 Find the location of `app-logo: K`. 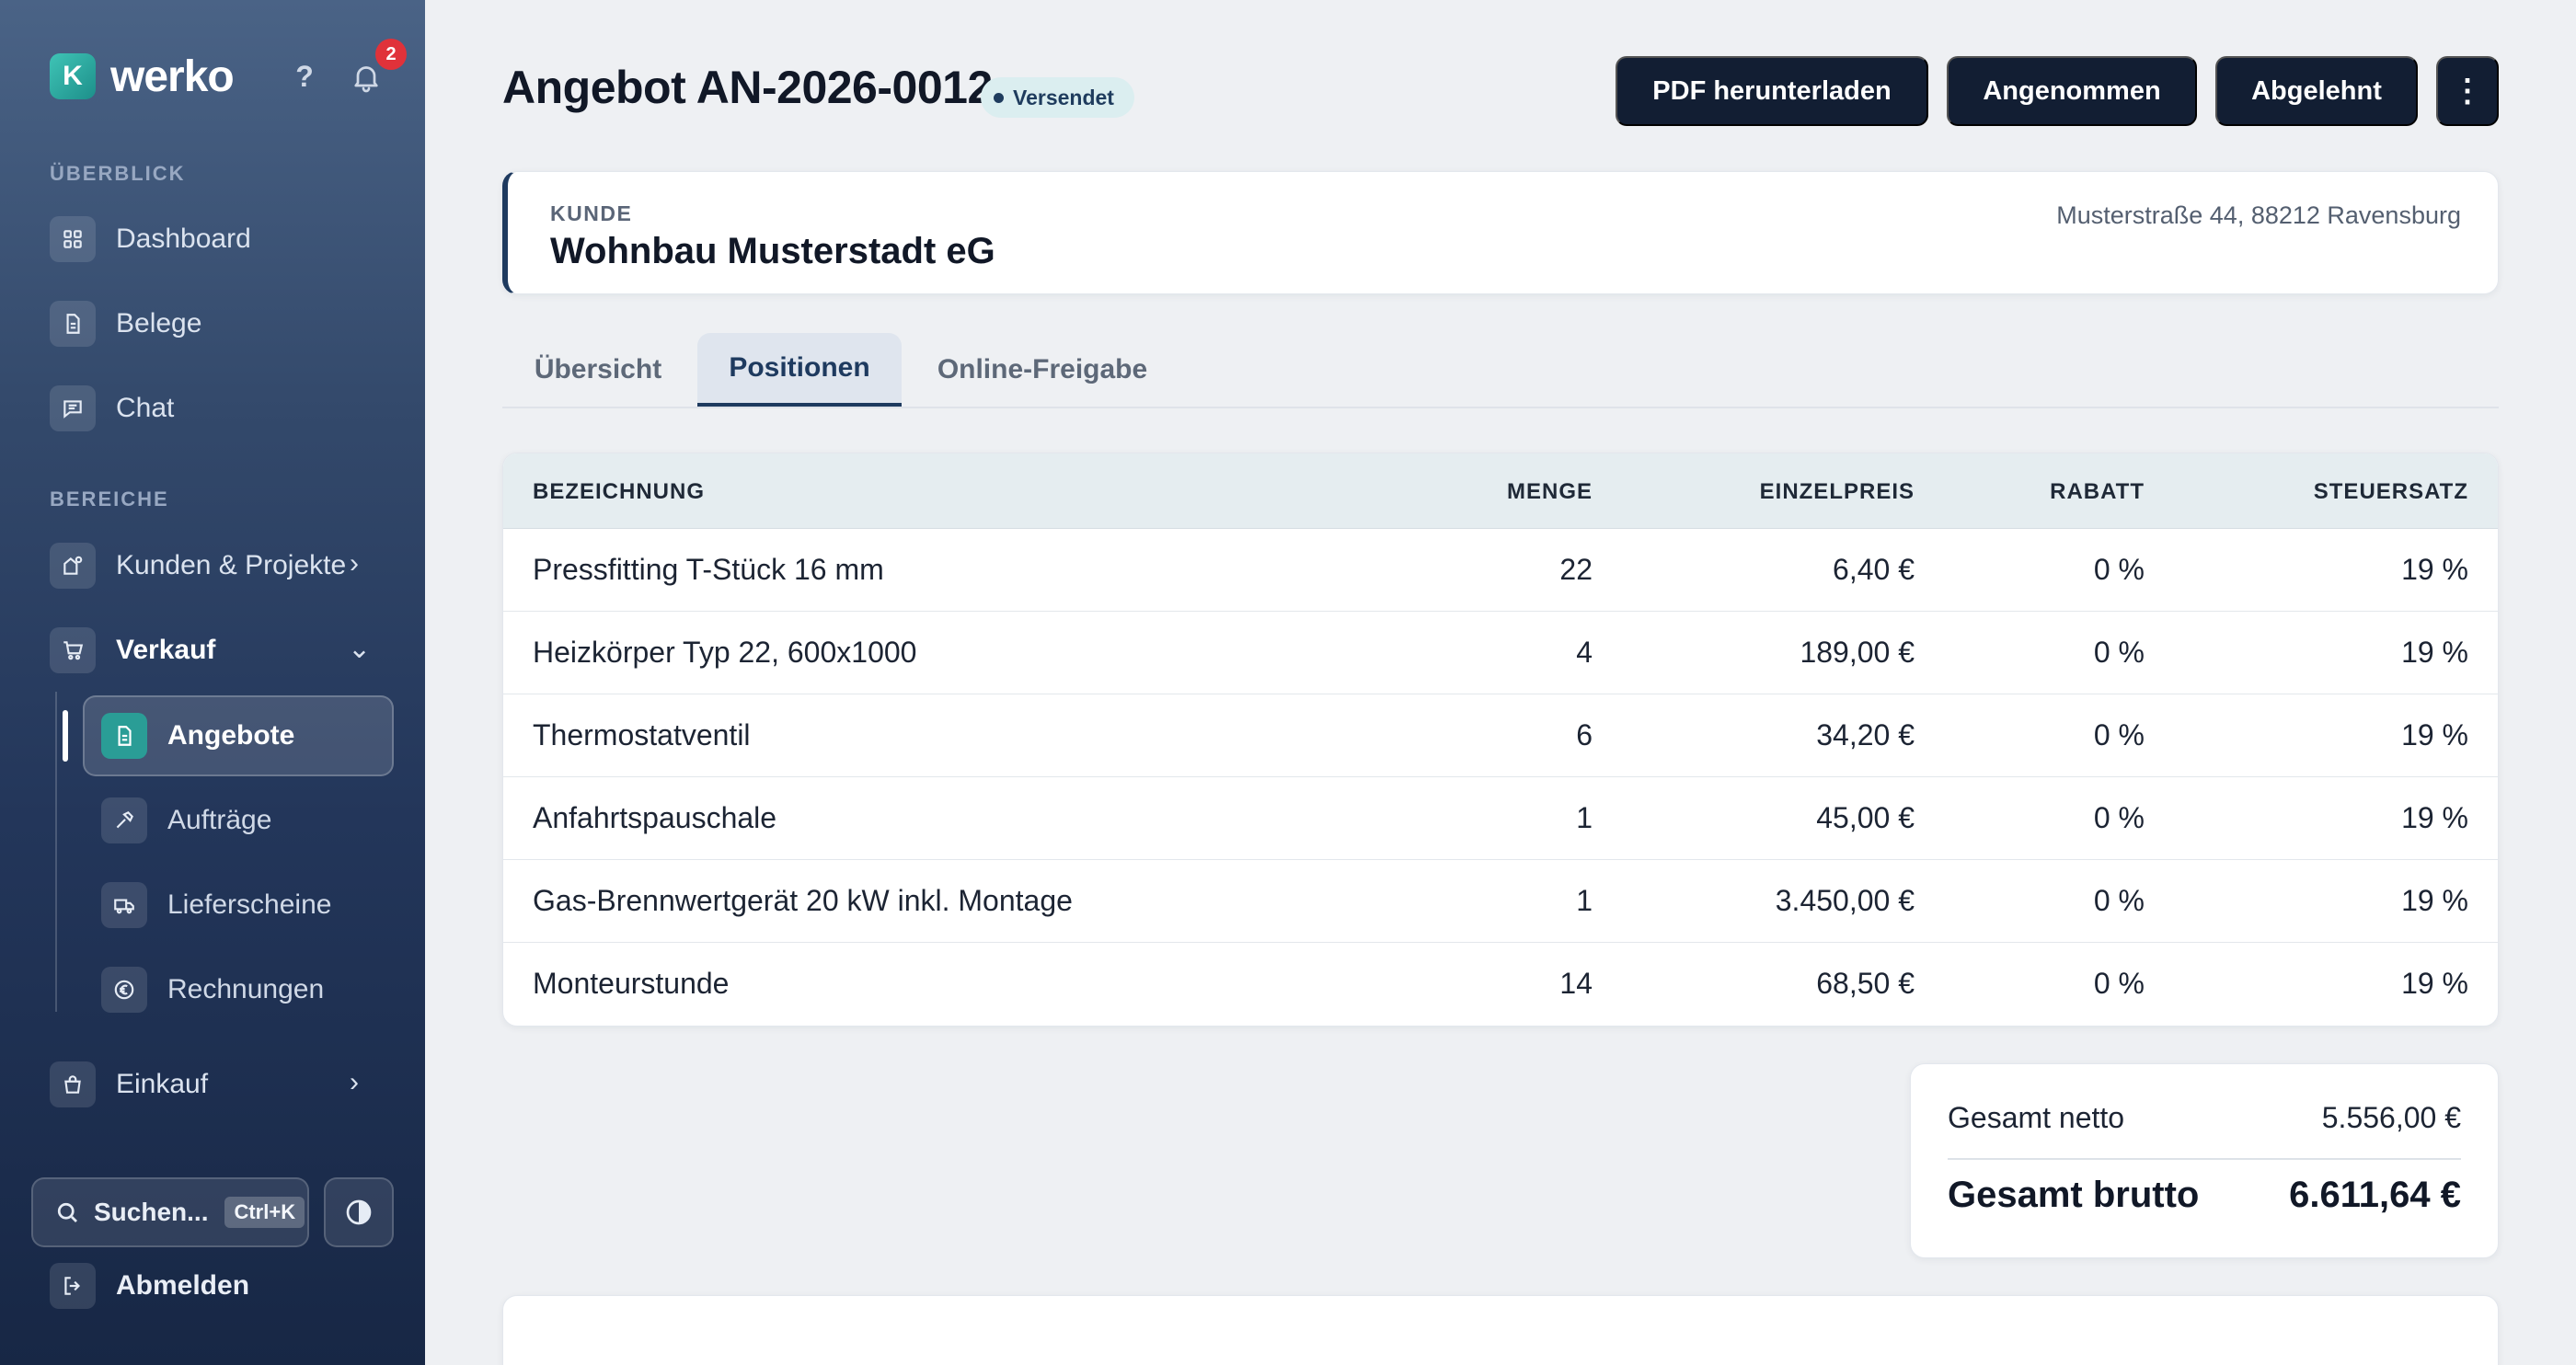

app-logo: K is located at coordinates (73, 76).